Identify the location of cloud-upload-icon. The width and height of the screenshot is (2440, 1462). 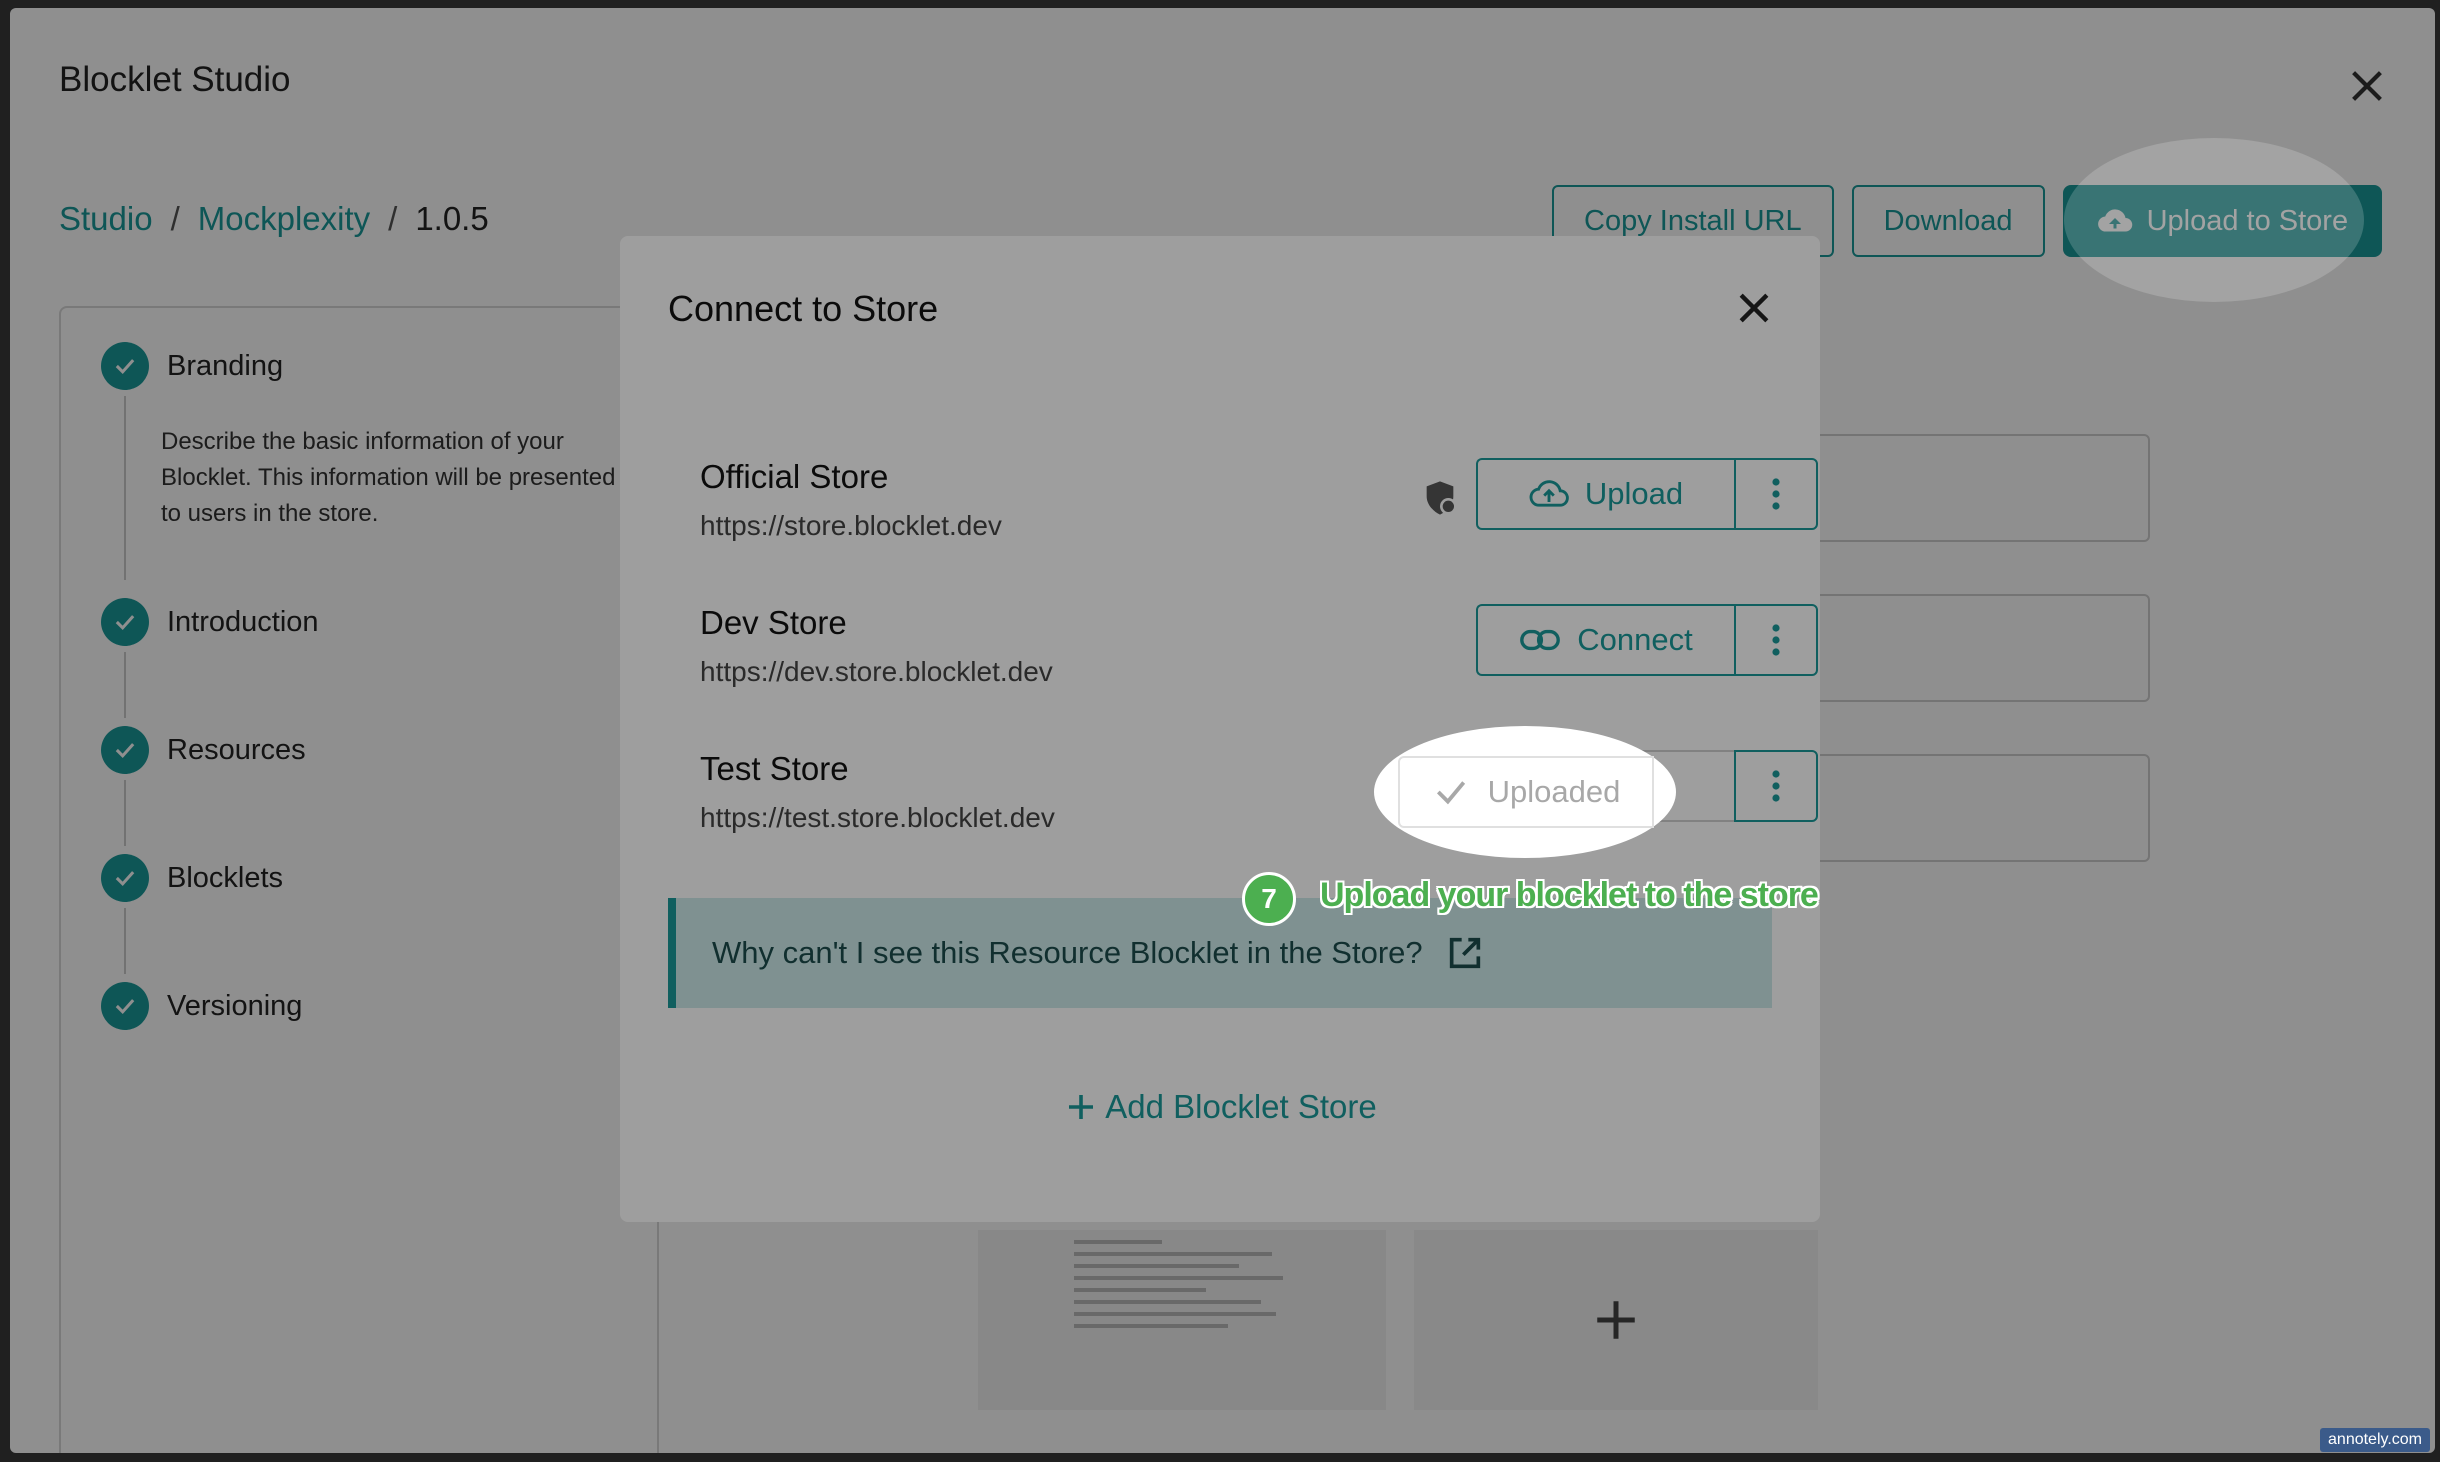
(1549, 493).